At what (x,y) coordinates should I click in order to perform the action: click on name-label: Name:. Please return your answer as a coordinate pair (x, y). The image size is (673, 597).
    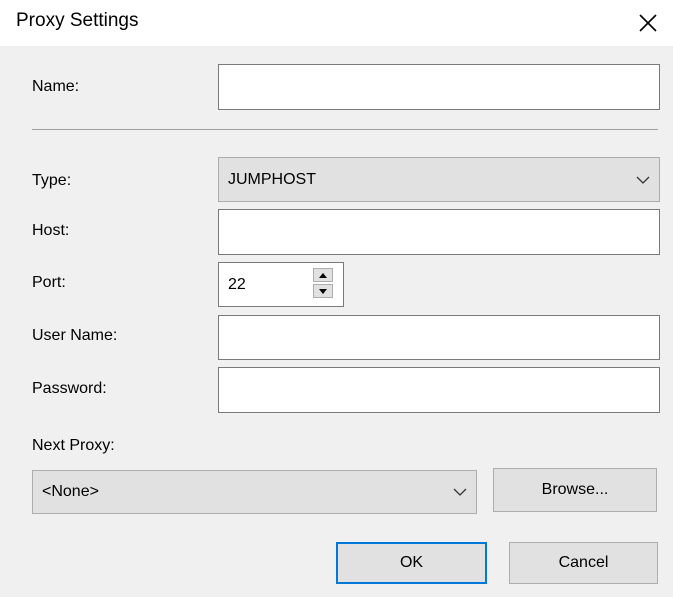
    Looking at the image, I should click on (56, 86).